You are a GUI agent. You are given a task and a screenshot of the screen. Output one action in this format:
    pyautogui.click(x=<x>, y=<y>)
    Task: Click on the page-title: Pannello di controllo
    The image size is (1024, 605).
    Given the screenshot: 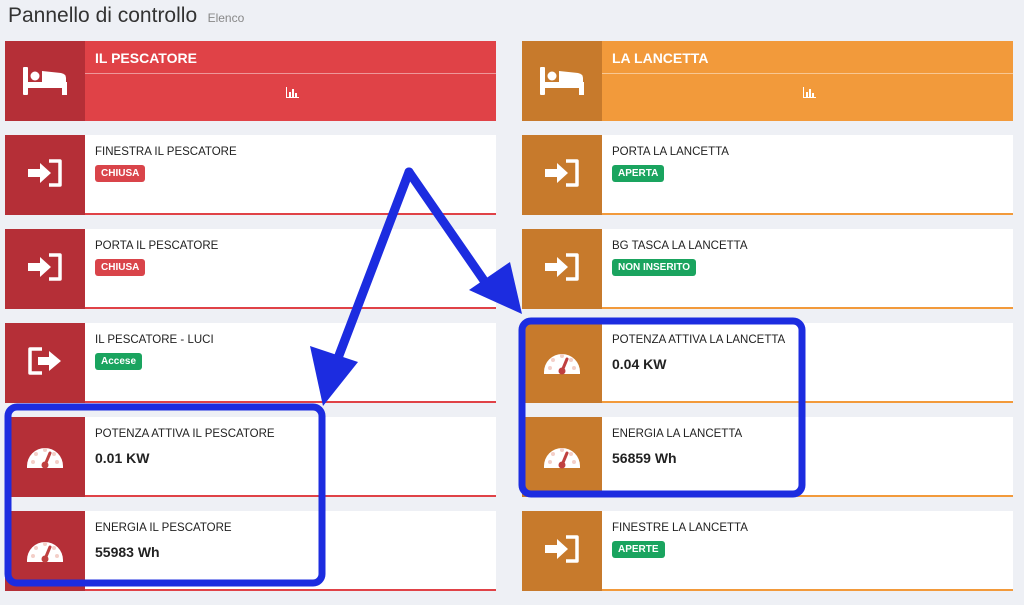 What is the action you would take?
    pyautogui.click(x=103, y=15)
    